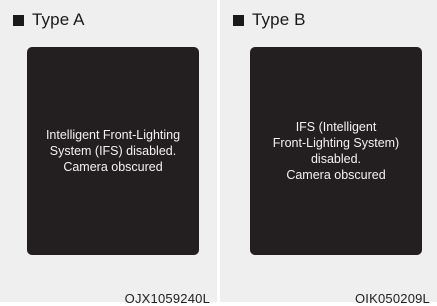 The width and height of the screenshot is (437, 306). I want to click on type-a-header: Type A, so click(49, 20).